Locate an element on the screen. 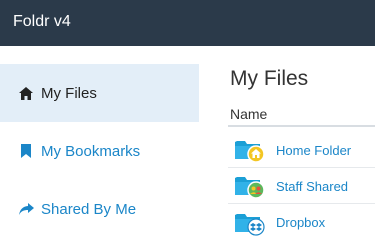 This screenshot has width=375, height=248. shared-folder-icon is located at coordinates (250, 186).